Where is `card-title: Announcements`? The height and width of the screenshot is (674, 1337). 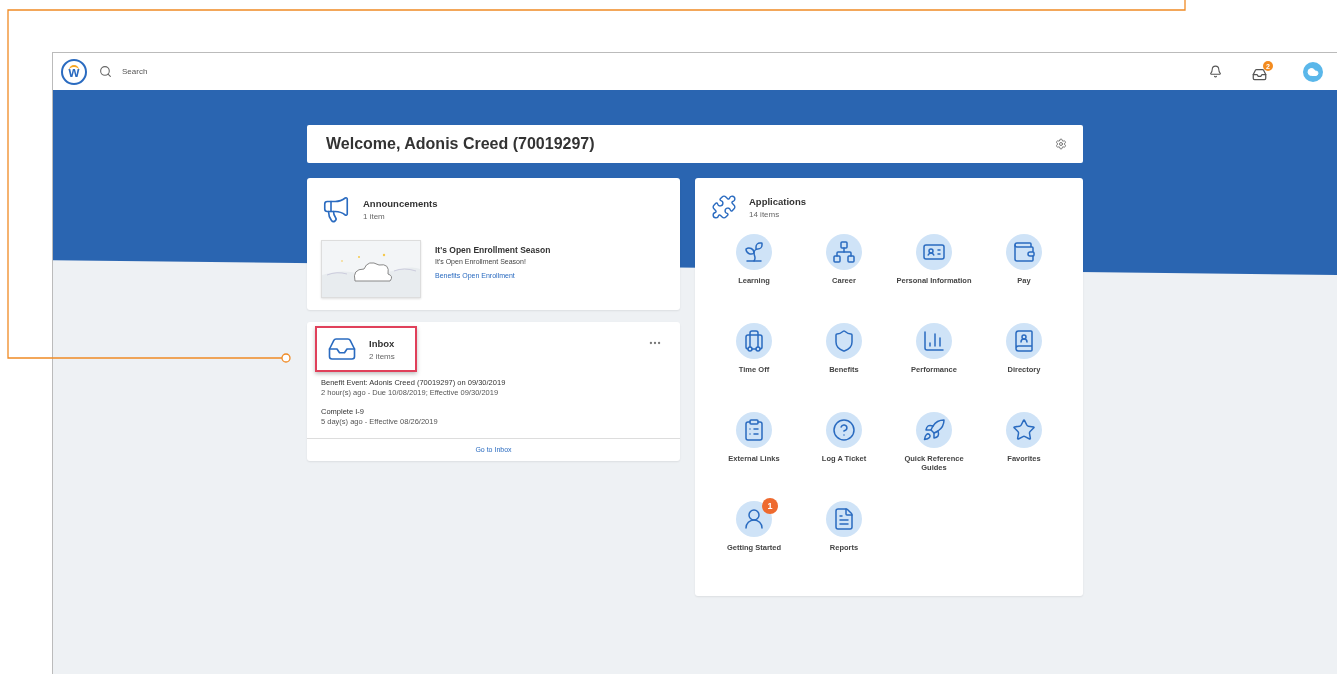
card-title: Announcements is located at coordinates (400, 203).